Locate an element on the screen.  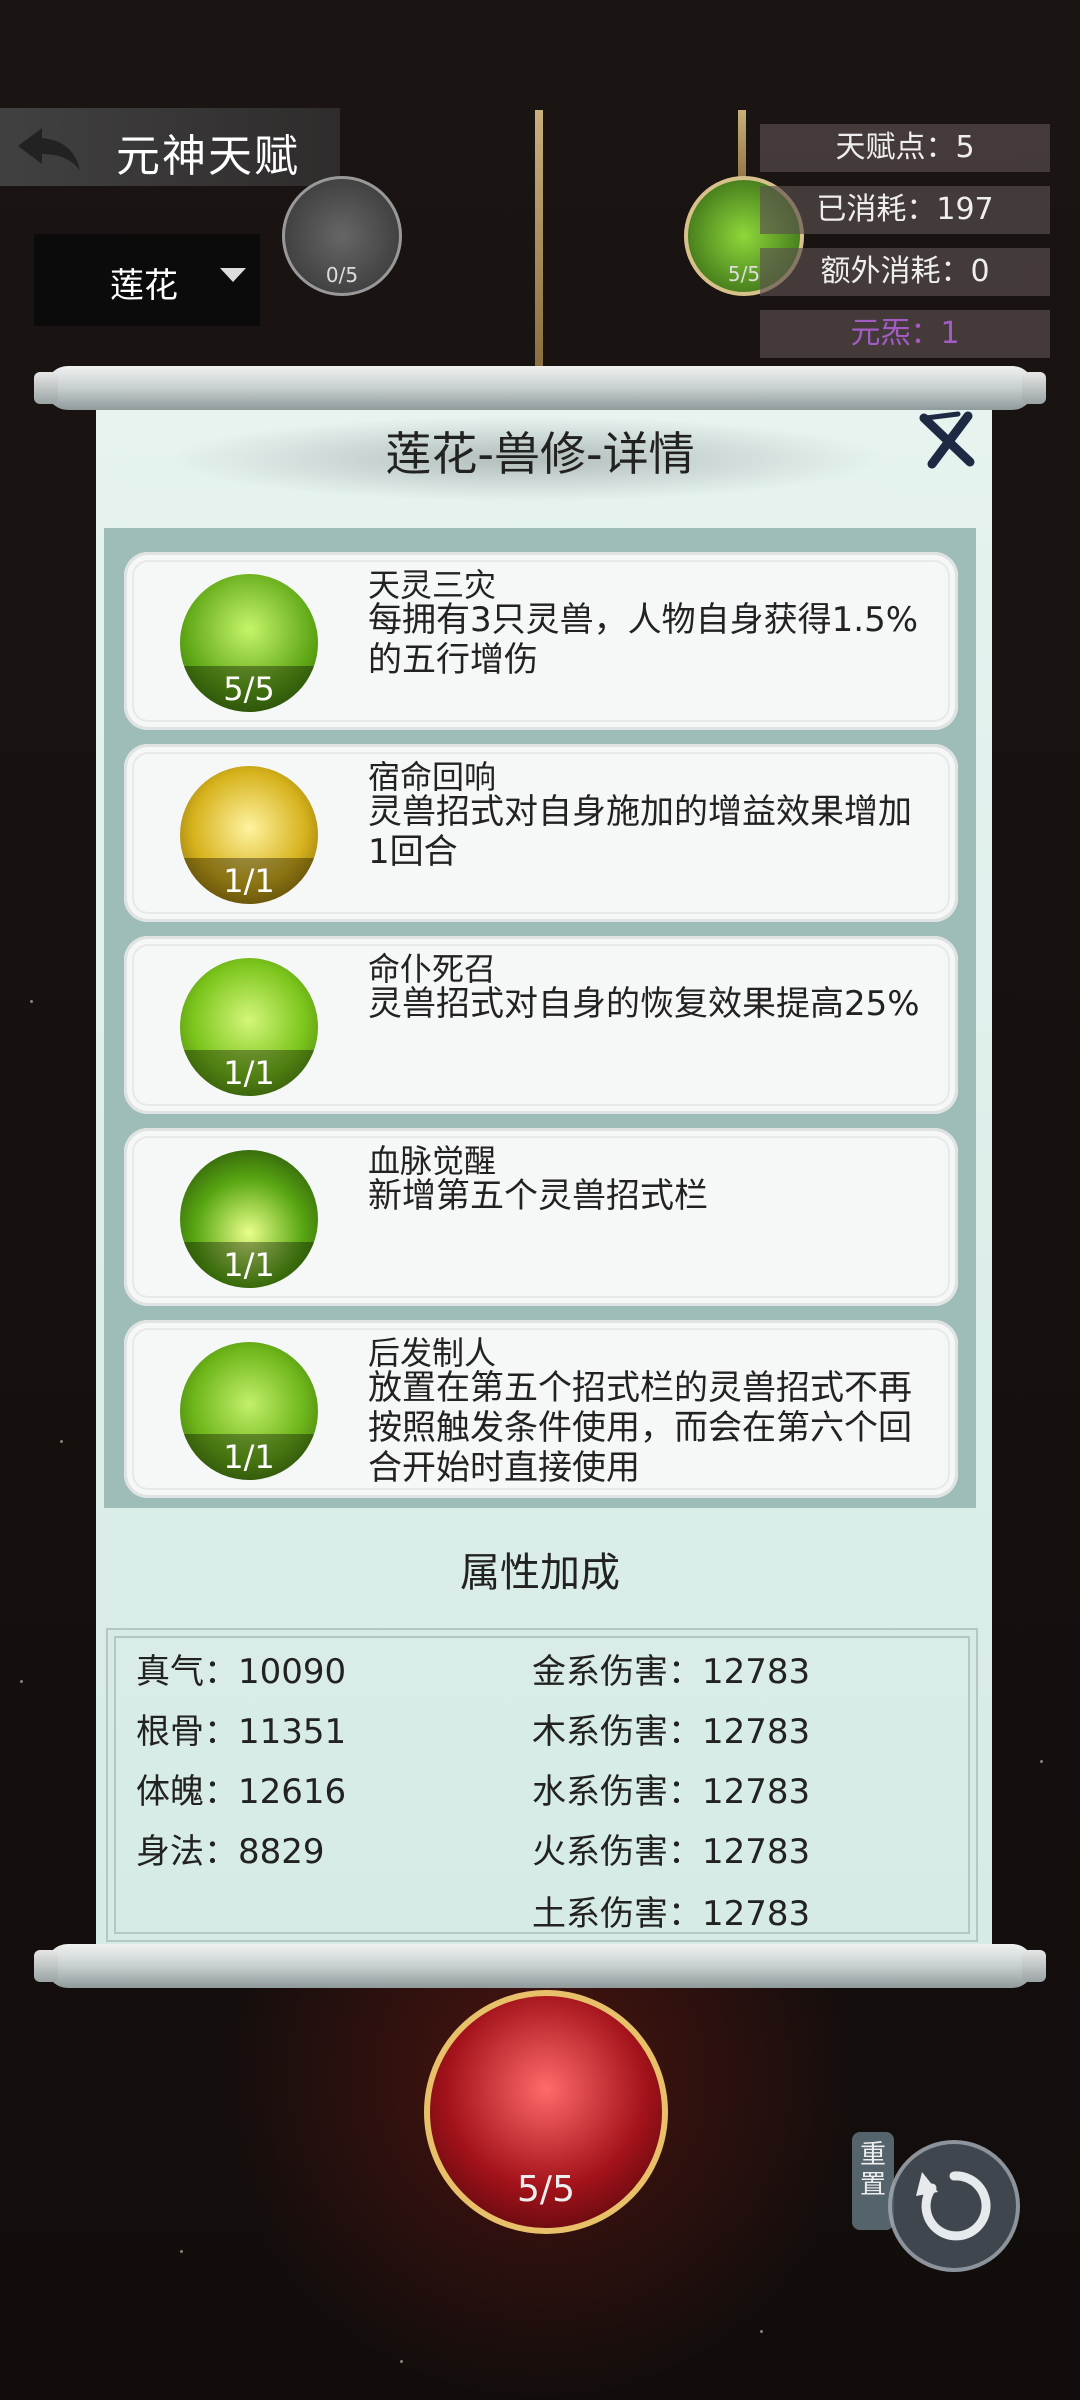
talent-node-count: 5/5 is located at coordinates (546, 2189).